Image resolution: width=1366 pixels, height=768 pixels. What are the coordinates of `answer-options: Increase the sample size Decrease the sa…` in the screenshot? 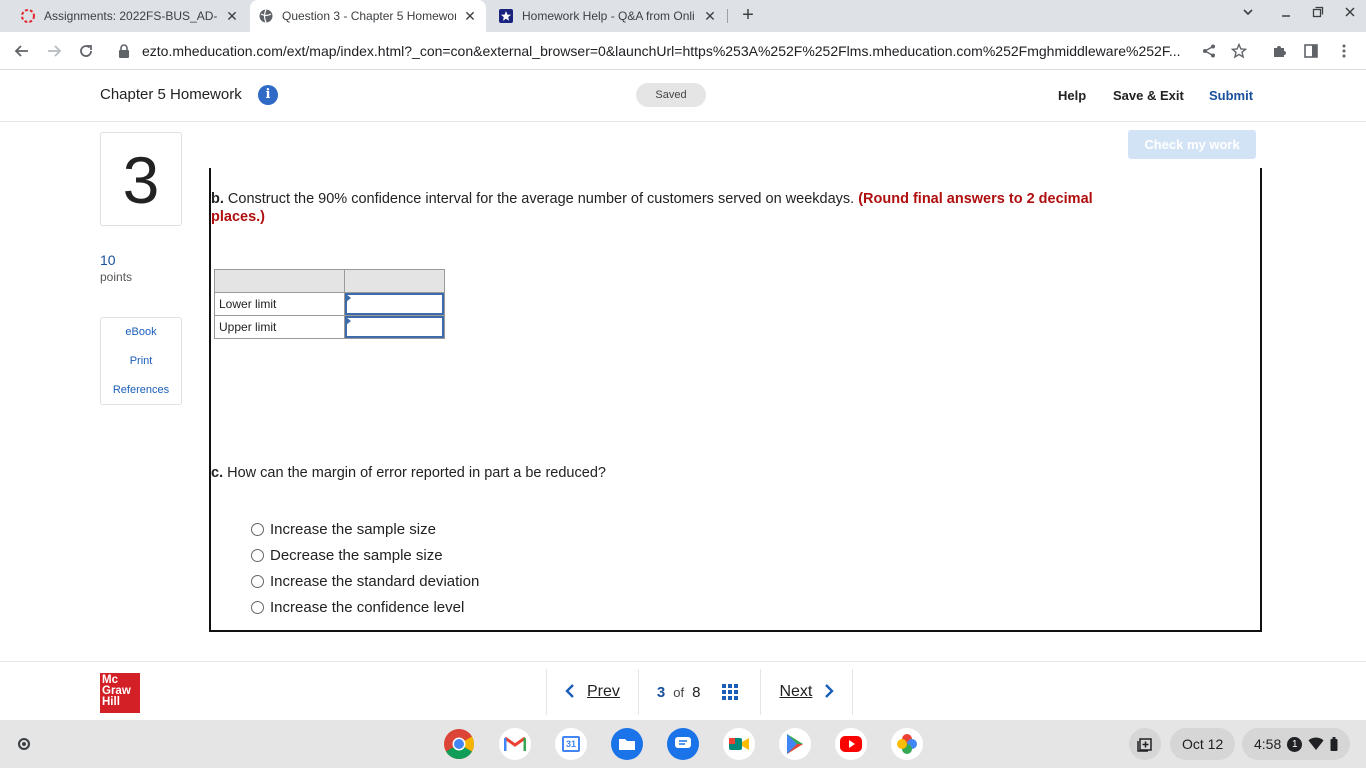 It's located at (365, 568).